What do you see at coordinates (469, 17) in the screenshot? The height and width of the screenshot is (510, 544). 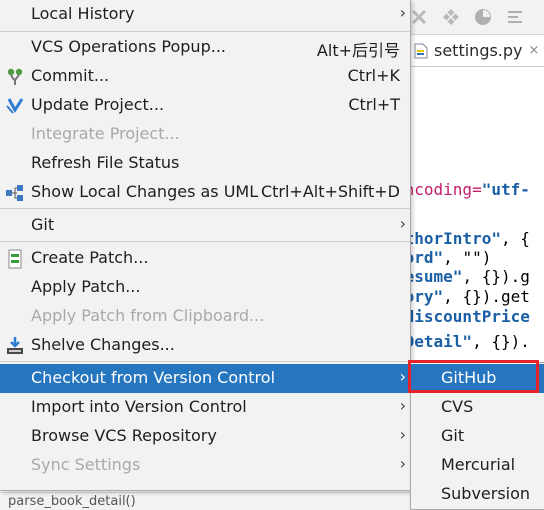 I see `main-toolbar` at bounding box center [469, 17].